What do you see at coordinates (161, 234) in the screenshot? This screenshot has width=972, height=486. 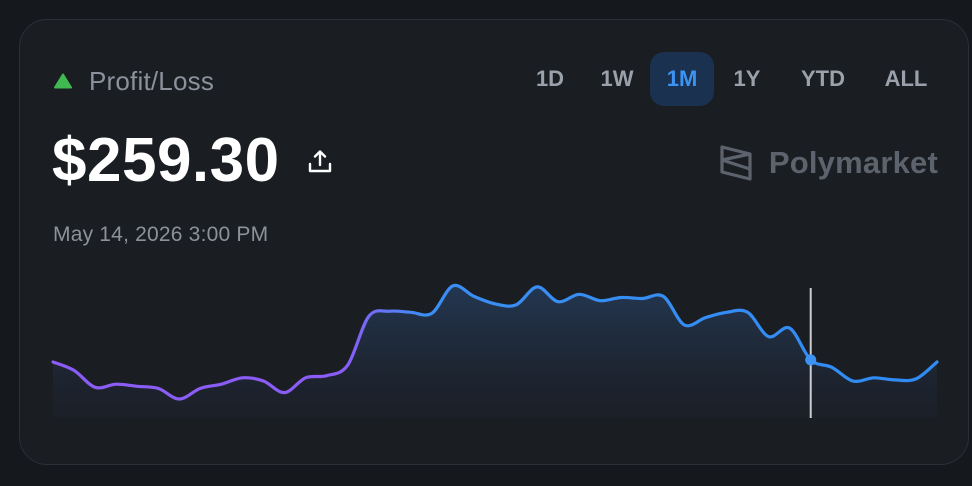 I see `selected-timestamp: May 14, 2026 3:00 PM` at bounding box center [161, 234].